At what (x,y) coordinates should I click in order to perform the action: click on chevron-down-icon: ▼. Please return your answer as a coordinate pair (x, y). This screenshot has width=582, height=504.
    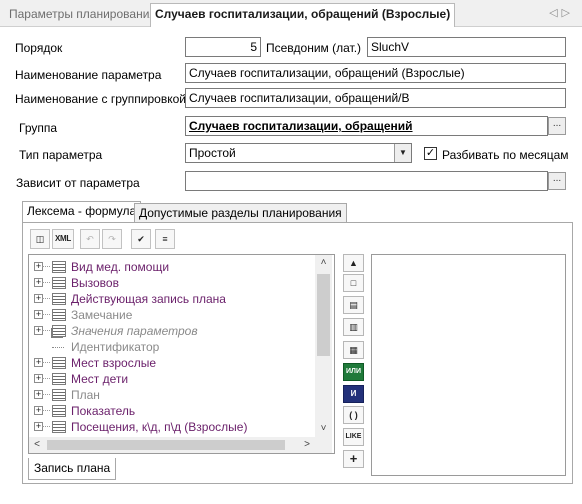
    Looking at the image, I should click on (402, 153).